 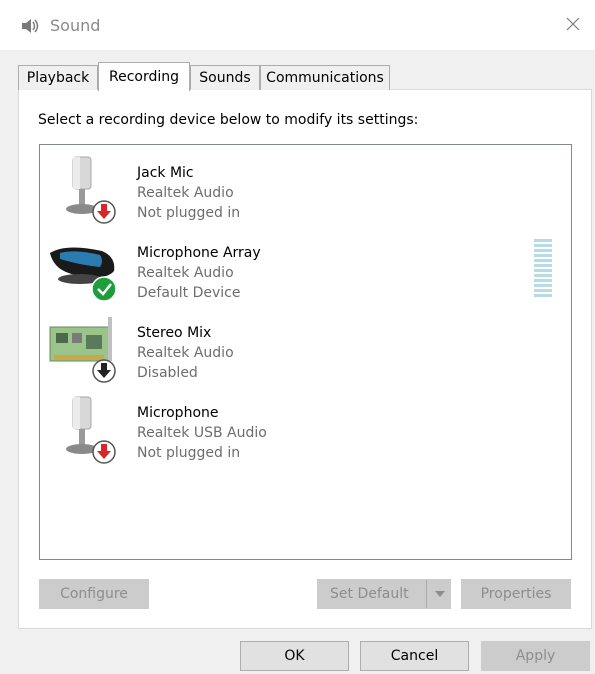 I want to click on level-meter, so click(x=543, y=268).